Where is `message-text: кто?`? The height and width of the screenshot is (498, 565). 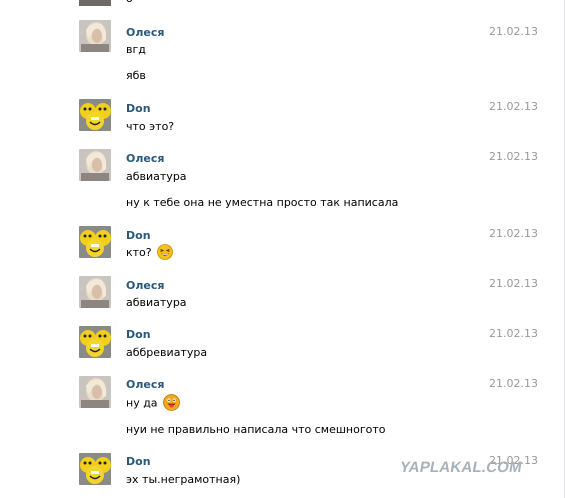
message-text: кто? is located at coordinates (150, 252).